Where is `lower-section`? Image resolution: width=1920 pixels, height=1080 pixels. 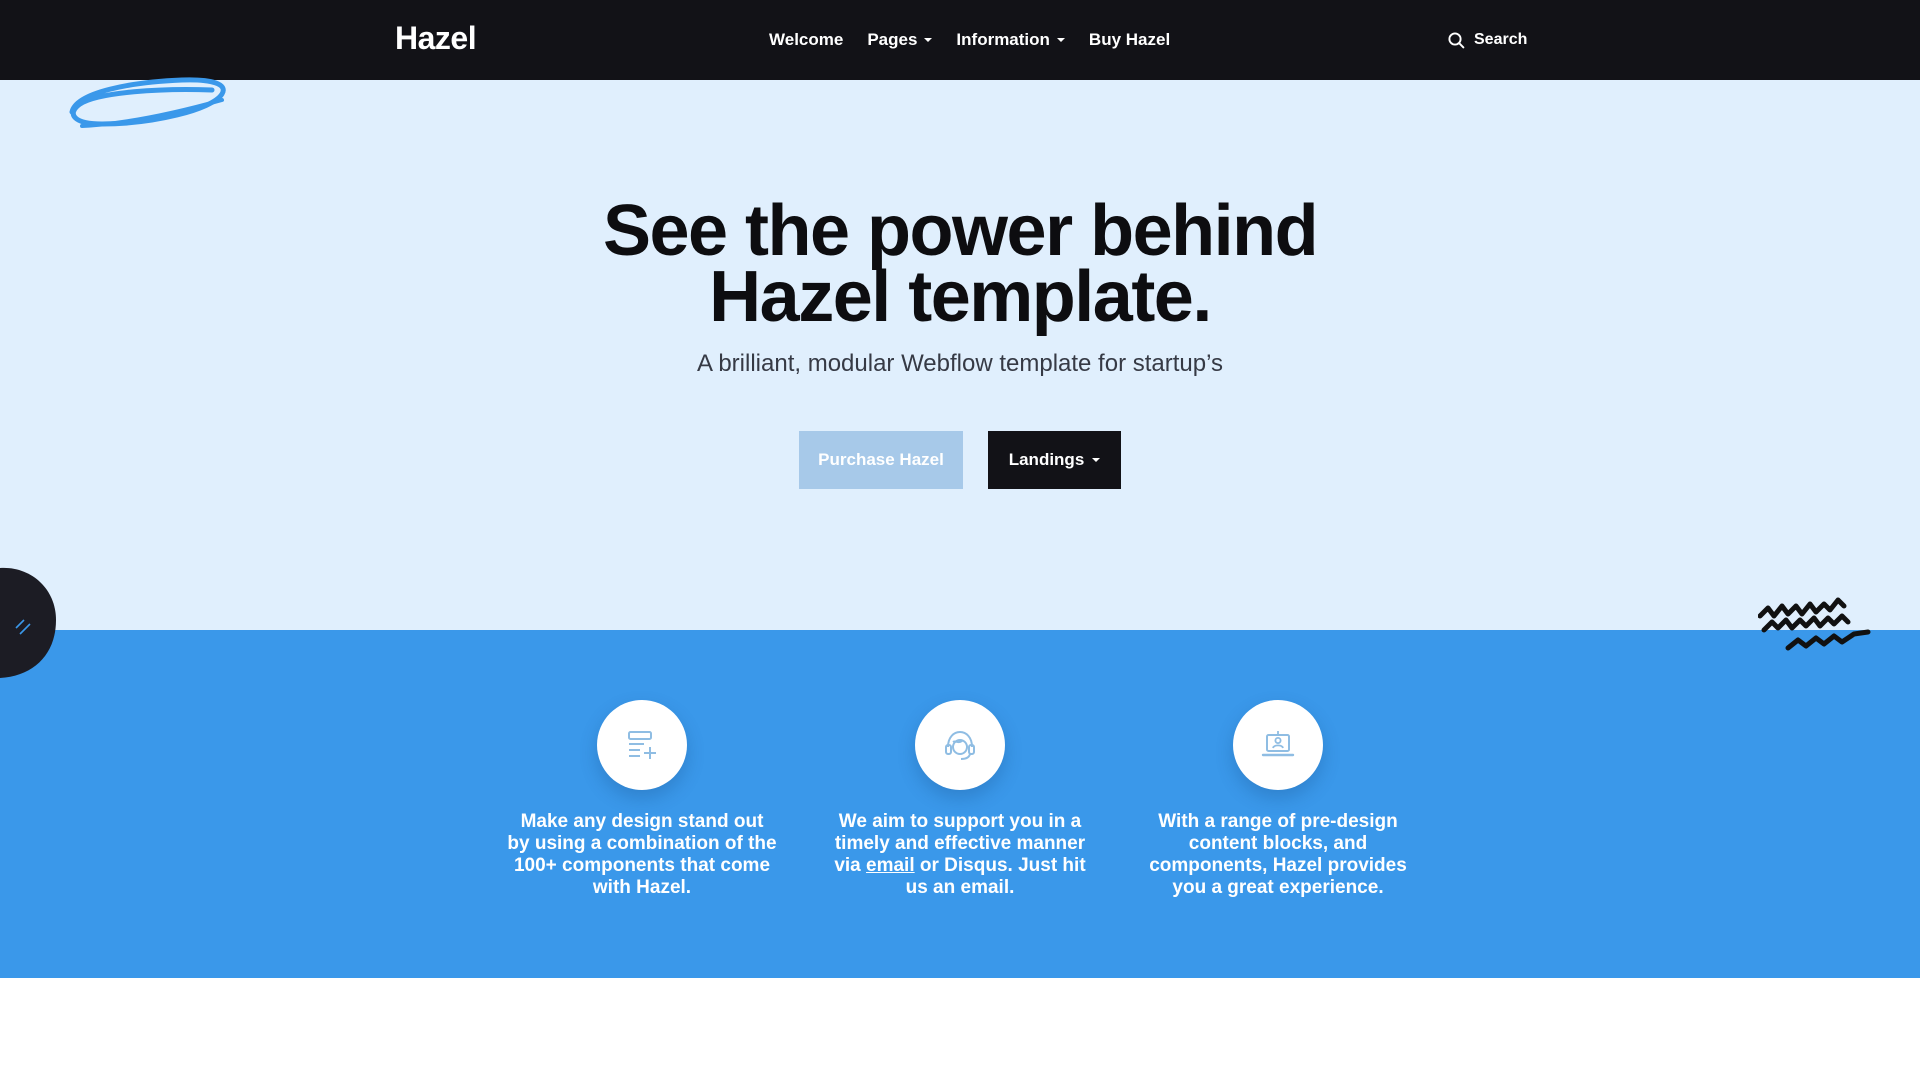
lower-section is located at coordinates (960, 1029).